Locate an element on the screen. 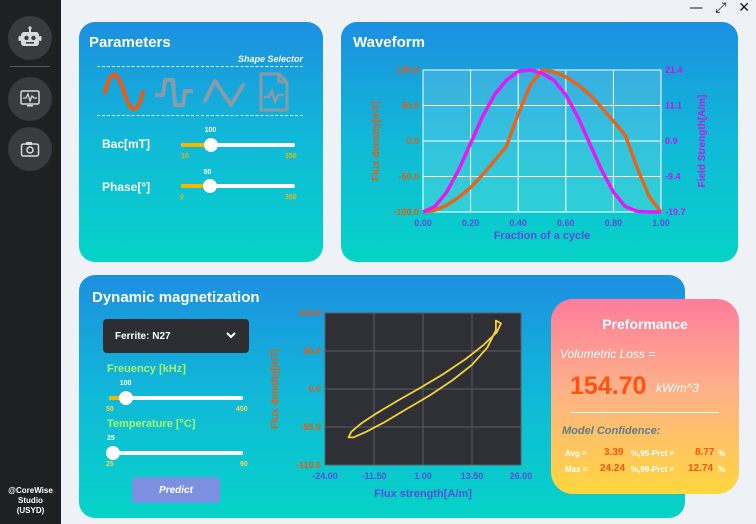 The width and height of the screenshot is (756, 524). bac-value: 100 is located at coordinates (210, 130).